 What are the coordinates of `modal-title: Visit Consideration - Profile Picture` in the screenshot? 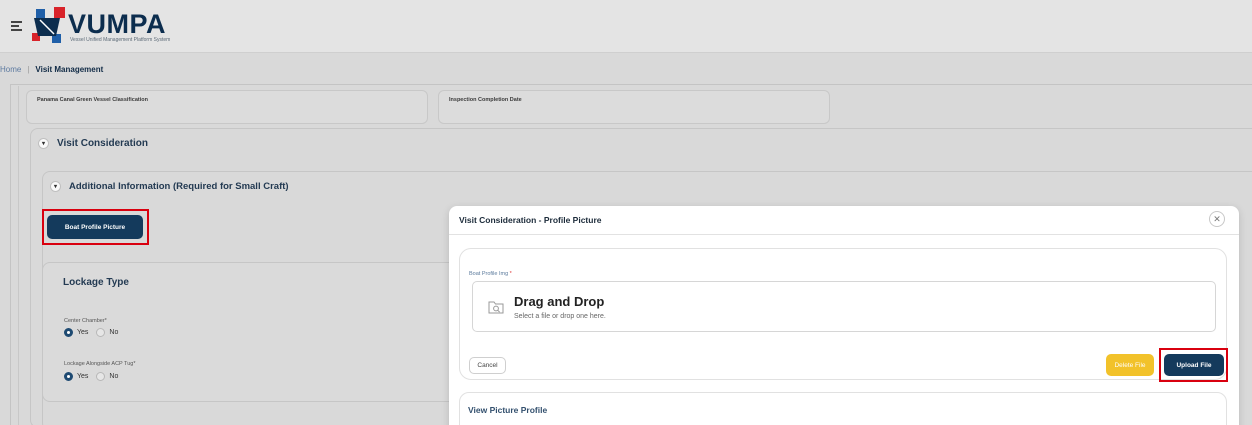 It's located at (530, 220).